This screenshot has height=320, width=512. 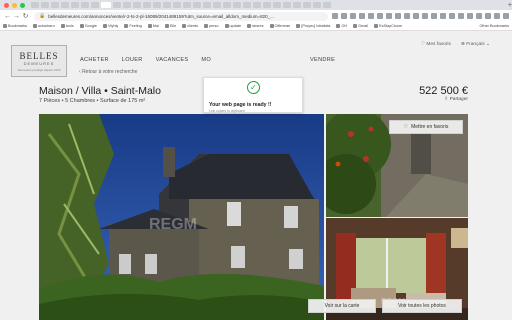 I want to click on add-to-favorites-button: ♡ Mettre en favoris, so click(x=426, y=127).